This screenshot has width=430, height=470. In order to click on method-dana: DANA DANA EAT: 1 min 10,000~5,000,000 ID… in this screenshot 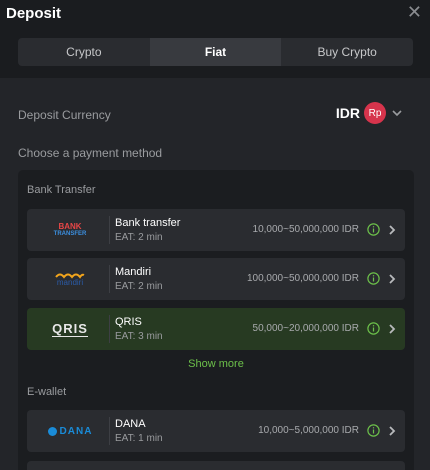, I will do `click(216, 431)`.